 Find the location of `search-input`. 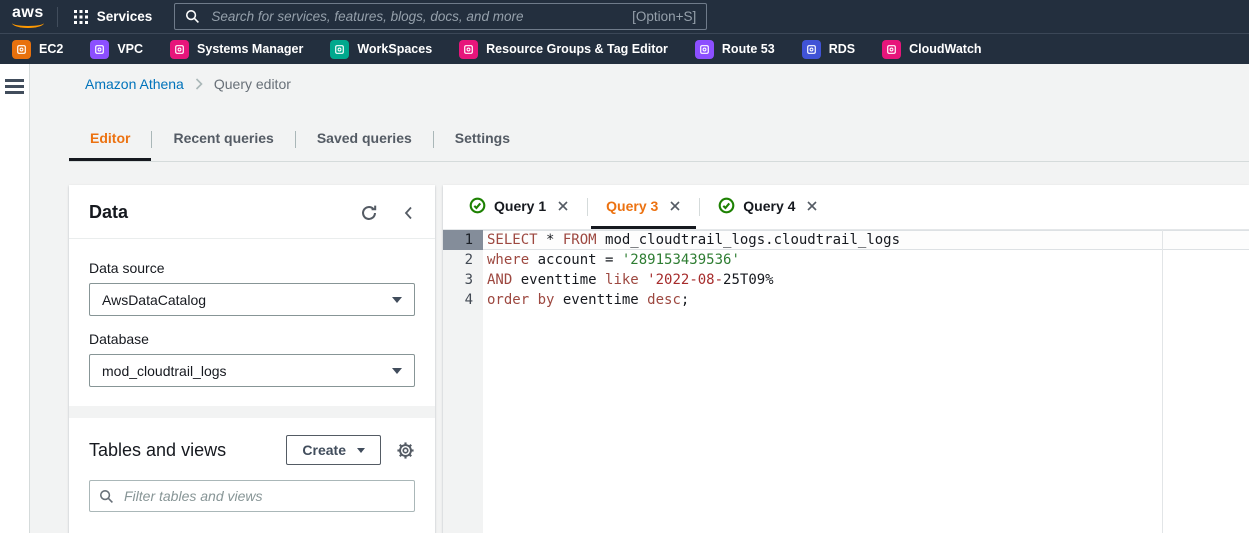

search-input is located at coordinates (416, 16).